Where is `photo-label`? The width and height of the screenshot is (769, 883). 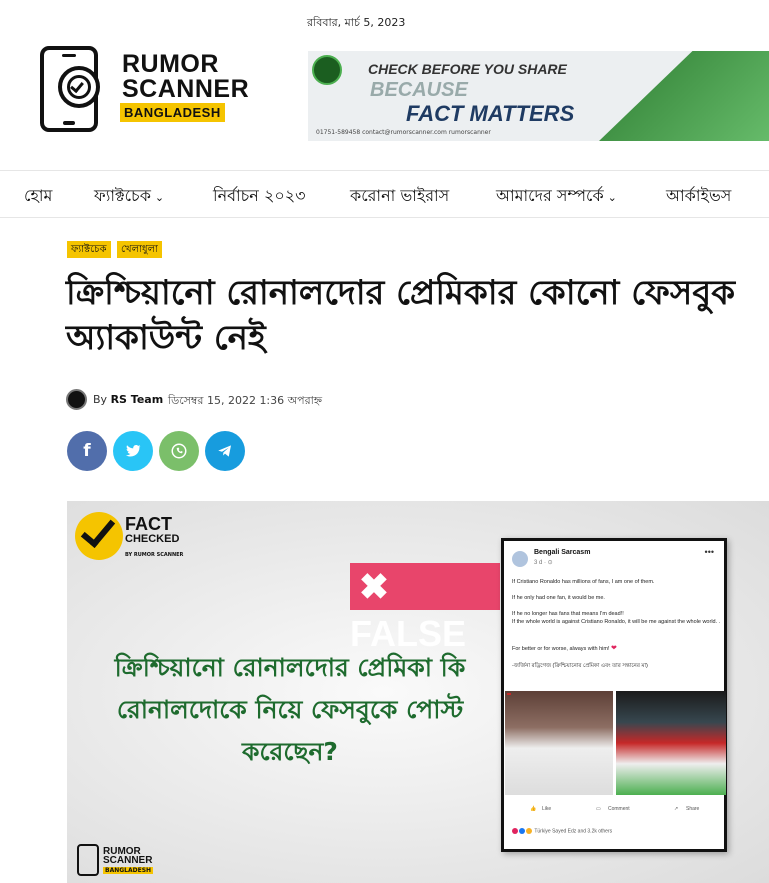
photo-label is located at coordinates (509, 694).